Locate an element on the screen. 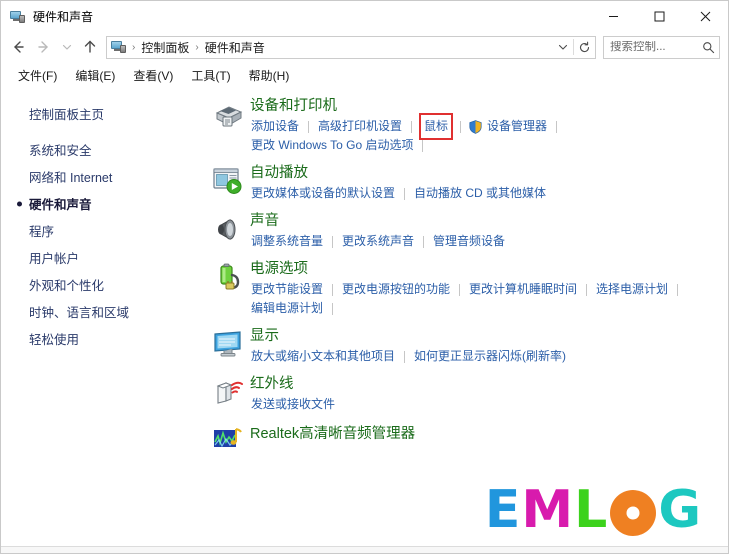 The image size is (729, 554). infrared-icon is located at coordinates (228, 395).